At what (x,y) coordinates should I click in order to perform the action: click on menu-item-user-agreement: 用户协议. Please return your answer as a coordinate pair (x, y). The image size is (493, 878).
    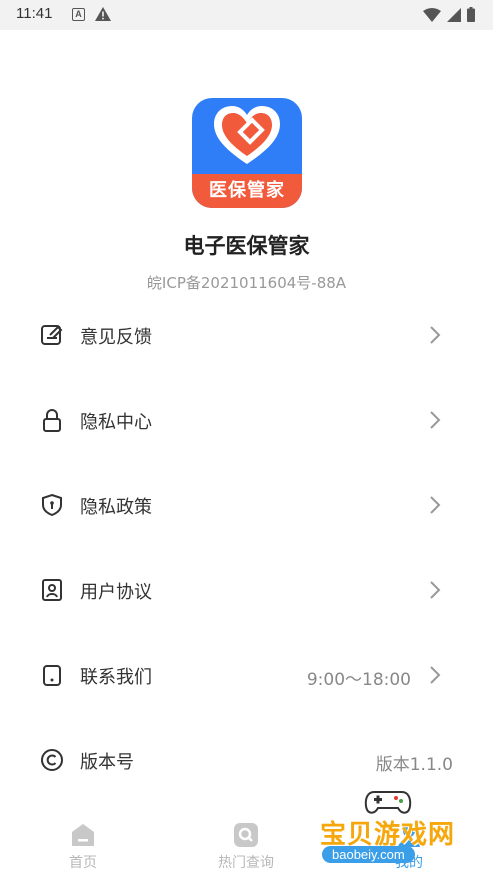
    Looking at the image, I should click on (246, 590).